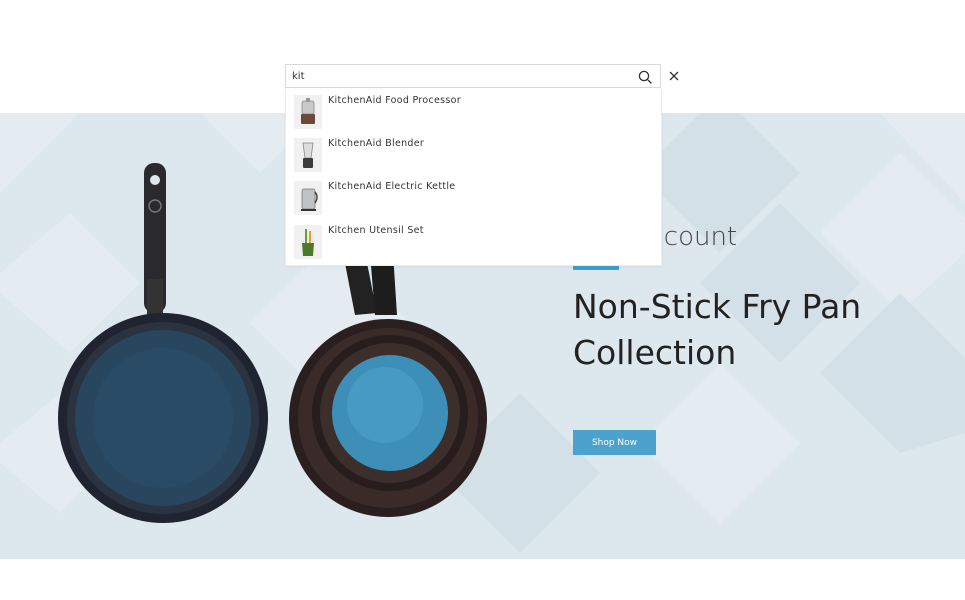 The image size is (965, 600). I want to click on fry-pan-image-left, so click(163, 343).